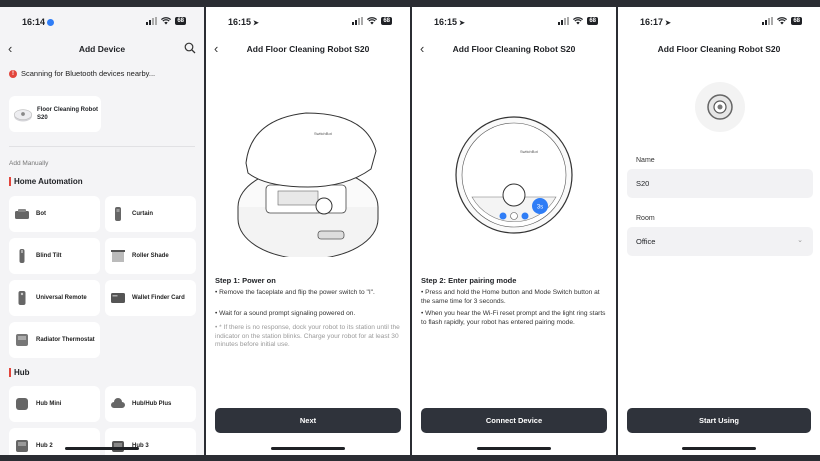  I want to click on status-time: 16:17 ➤, so click(655, 22).